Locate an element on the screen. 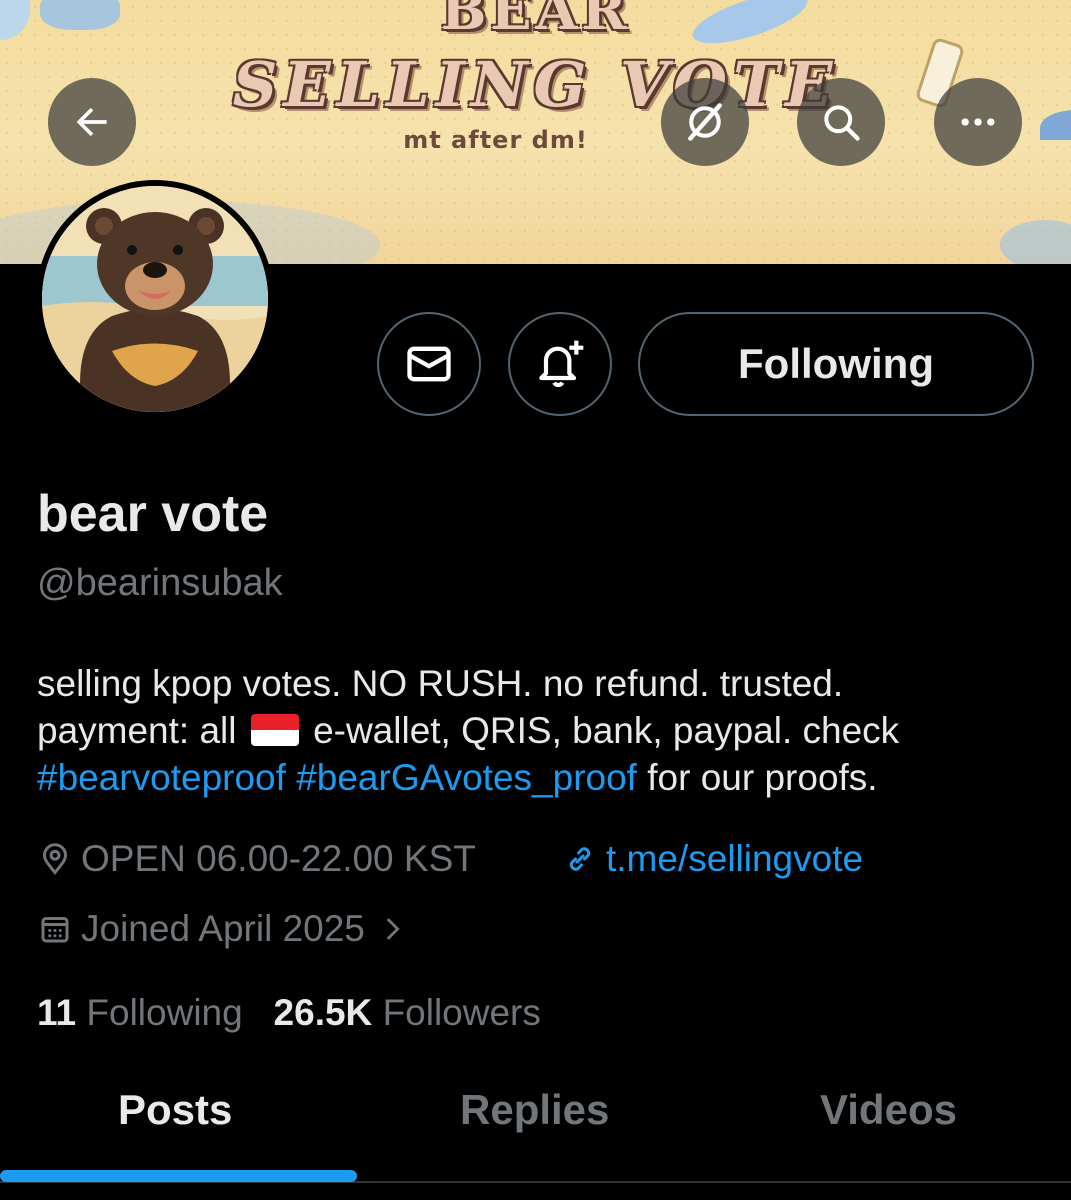 The image size is (1071, 1200). back-button is located at coordinates (92, 122).